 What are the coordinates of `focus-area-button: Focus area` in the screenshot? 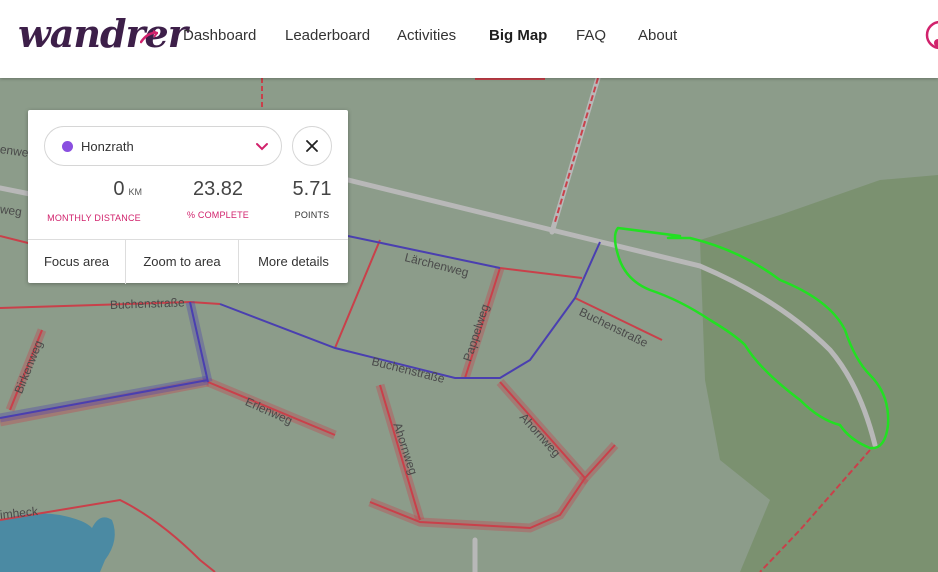 It's located at (77, 262).